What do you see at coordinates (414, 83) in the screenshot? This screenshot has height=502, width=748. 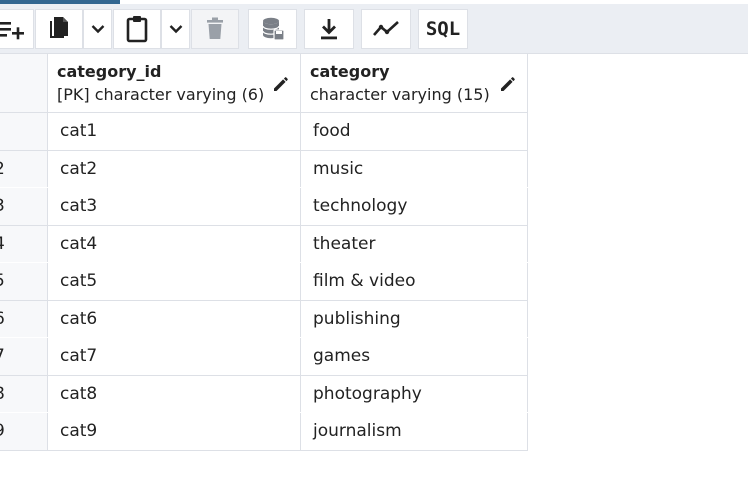 I see `column-header-category: category character varying (15)` at bounding box center [414, 83].